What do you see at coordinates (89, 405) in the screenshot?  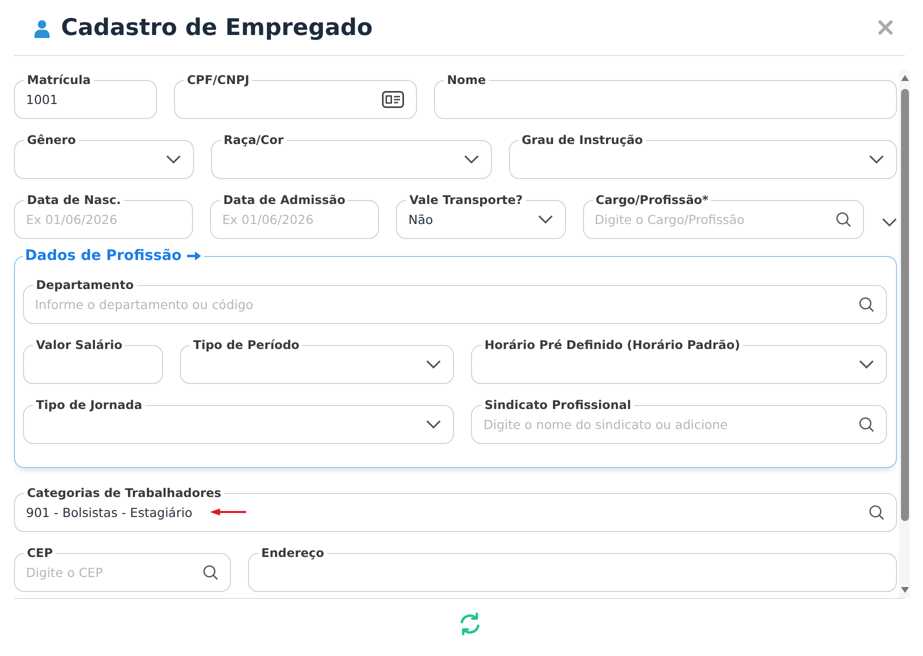 I see `field-label: Tipo de Jornada` at bounding box center [89, 405].